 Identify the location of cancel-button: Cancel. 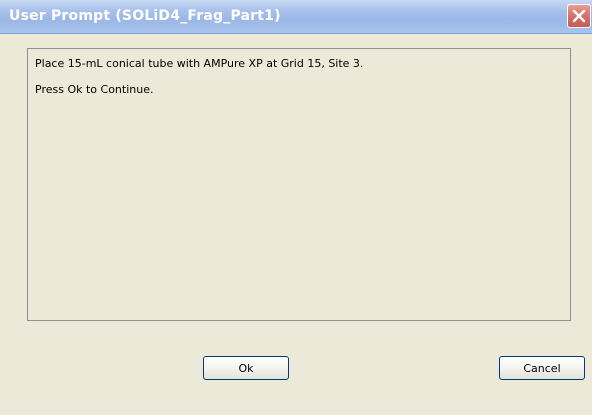
(542, 368).